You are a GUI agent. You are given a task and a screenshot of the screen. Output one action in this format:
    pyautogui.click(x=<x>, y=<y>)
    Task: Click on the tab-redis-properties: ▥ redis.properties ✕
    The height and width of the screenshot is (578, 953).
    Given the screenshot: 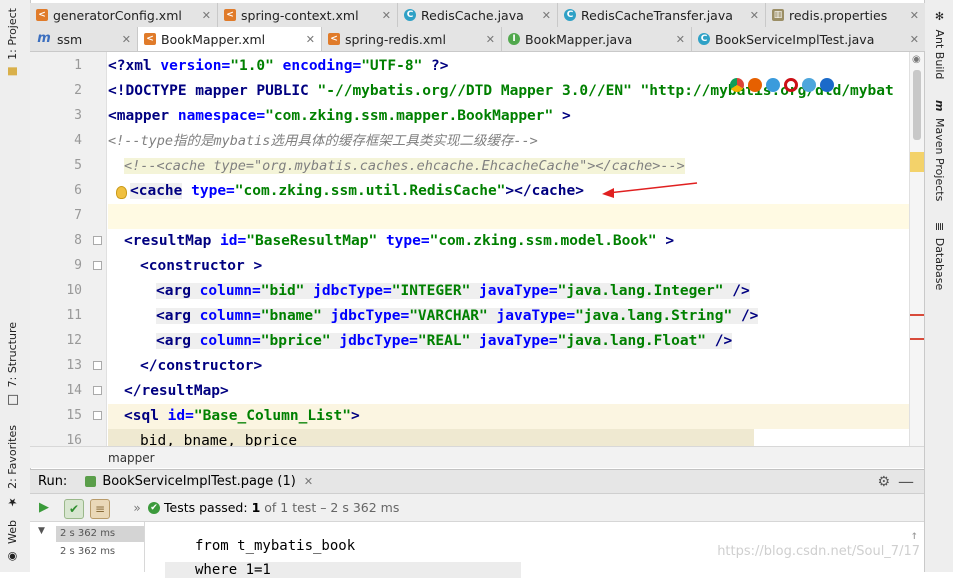 What is the action you would take?
    pyautogui.click(x=845, y=15)
    